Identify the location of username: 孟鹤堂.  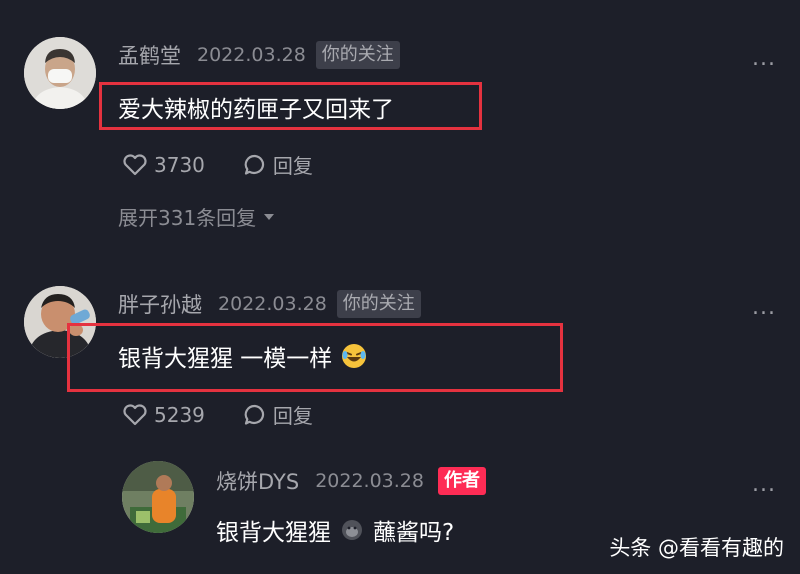
(149, 55).